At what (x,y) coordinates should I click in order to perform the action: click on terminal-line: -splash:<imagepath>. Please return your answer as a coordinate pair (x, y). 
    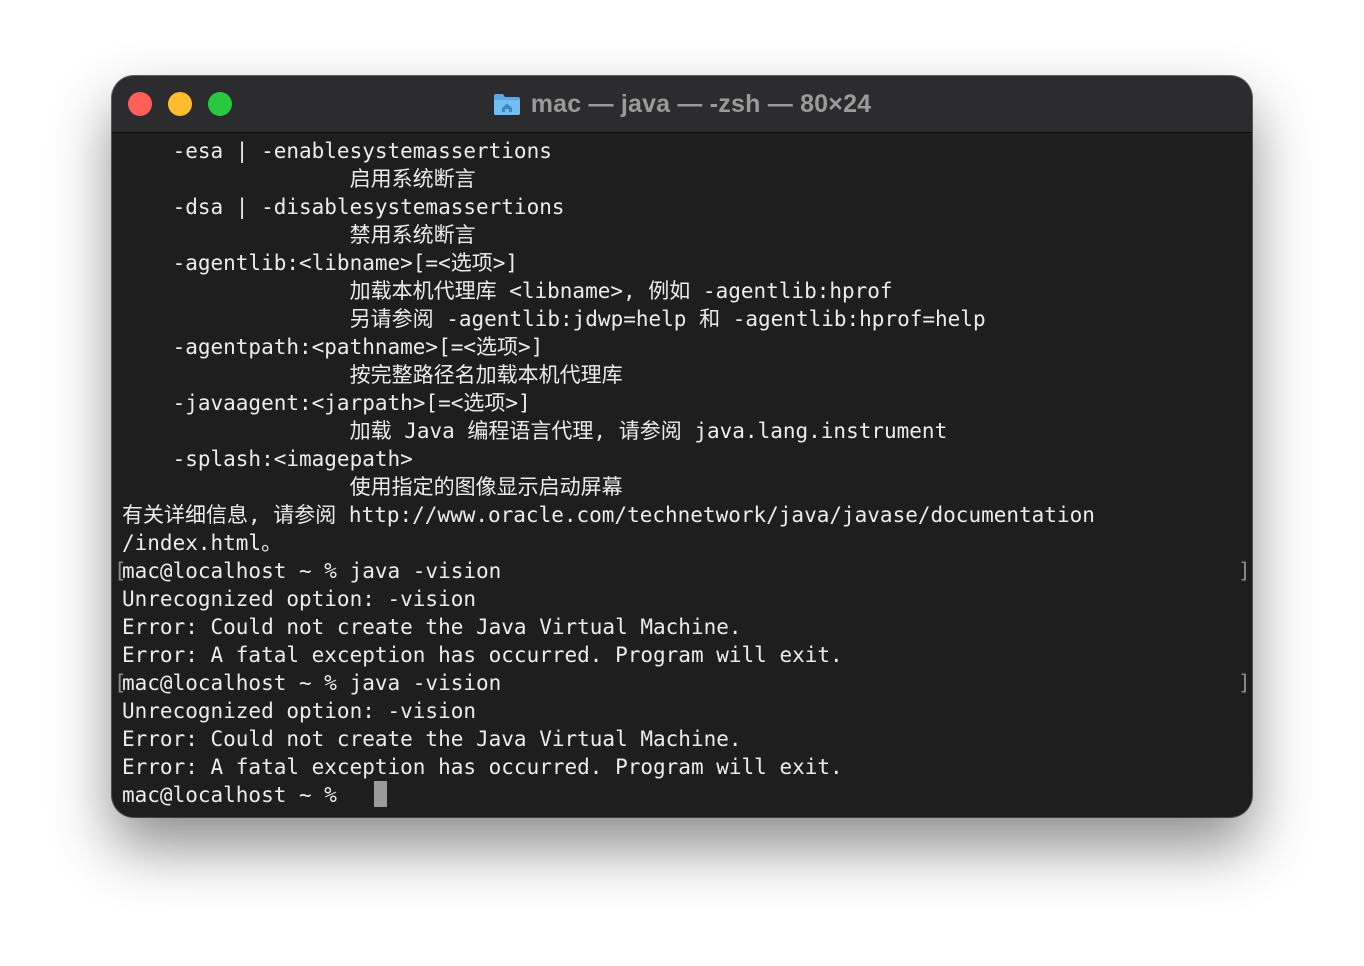
    Looking at the image, I should click on (267, 459).